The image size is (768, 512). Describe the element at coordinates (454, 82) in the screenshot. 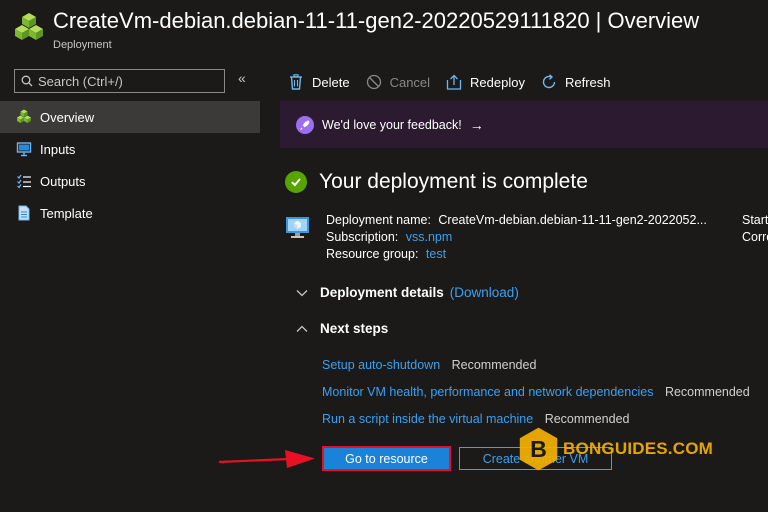

I see `upload-icon` at that location.